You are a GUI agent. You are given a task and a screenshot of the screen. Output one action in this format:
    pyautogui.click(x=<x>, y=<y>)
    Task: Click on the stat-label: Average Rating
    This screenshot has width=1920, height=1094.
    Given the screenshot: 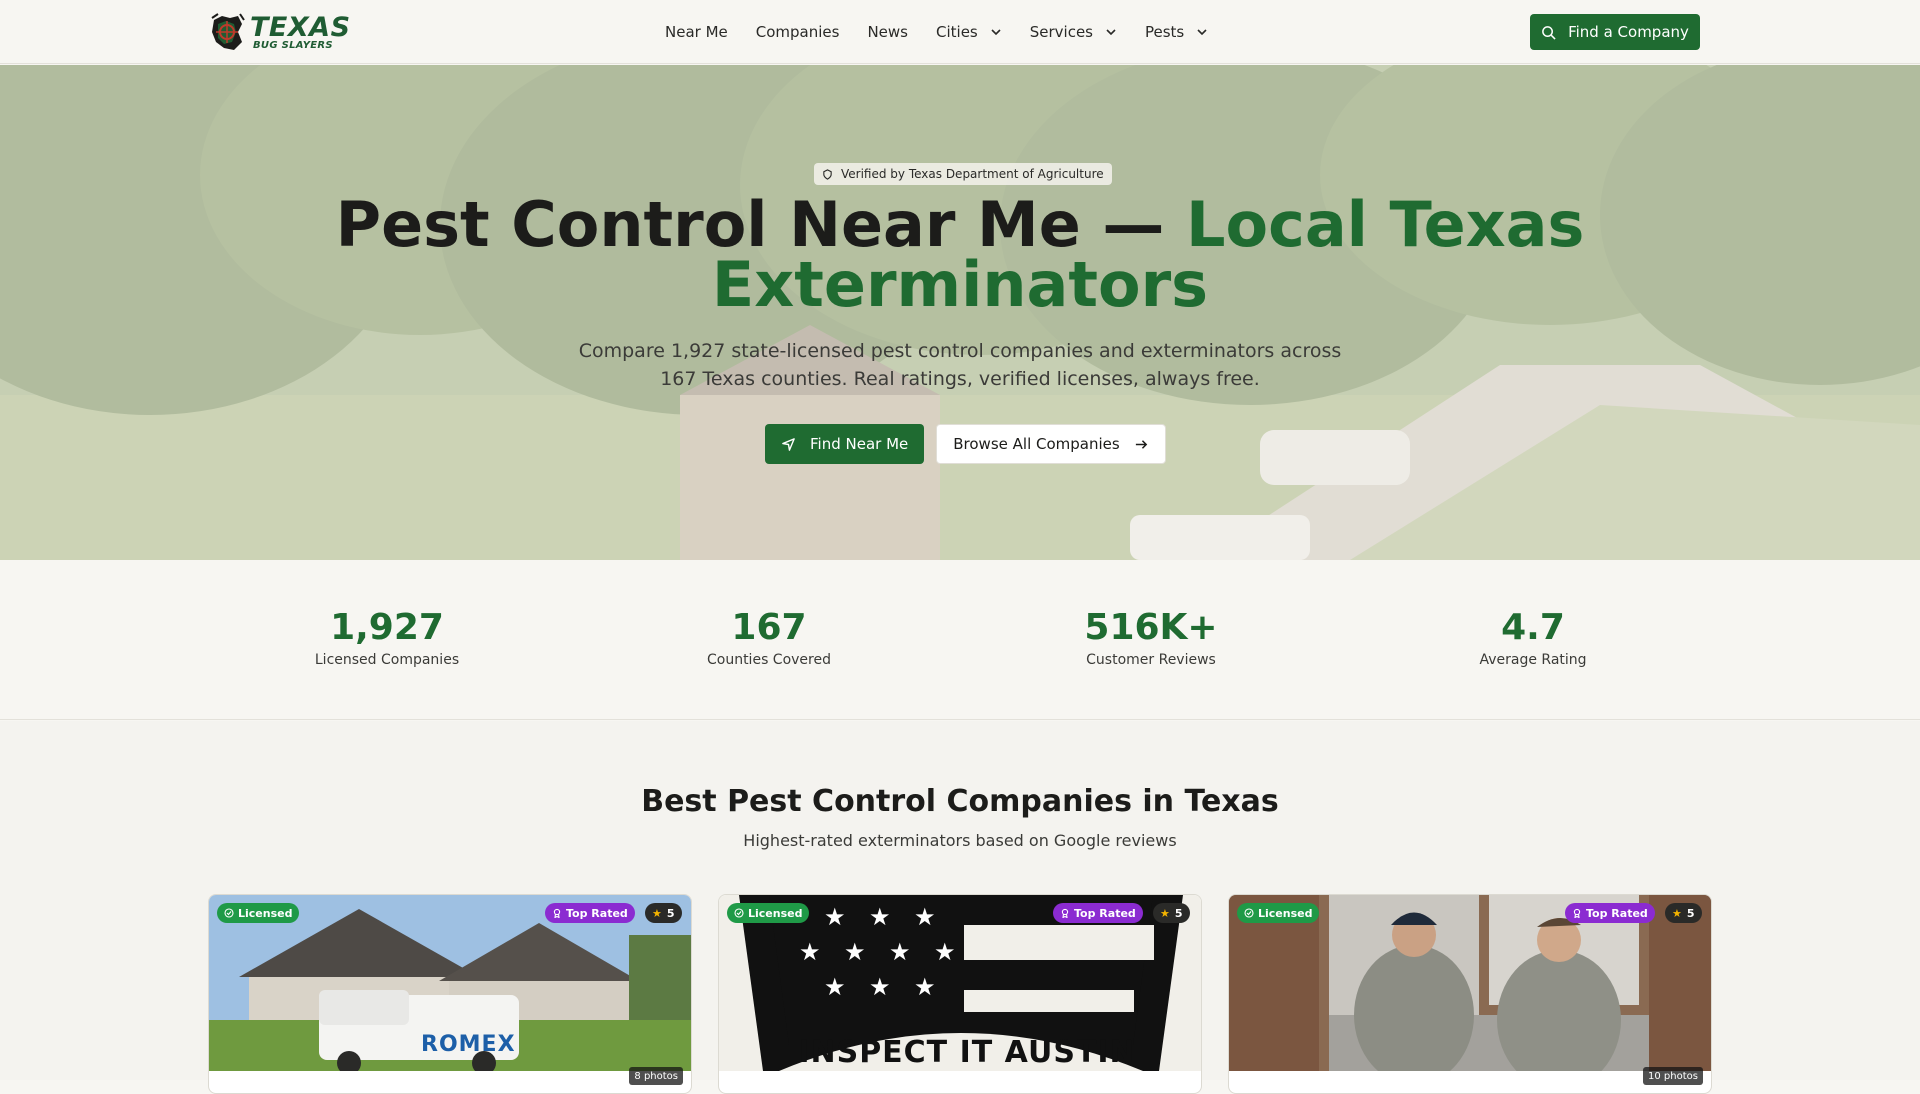 What is the action you would take?
    pyautogui.click(x=1533, y=660)
    